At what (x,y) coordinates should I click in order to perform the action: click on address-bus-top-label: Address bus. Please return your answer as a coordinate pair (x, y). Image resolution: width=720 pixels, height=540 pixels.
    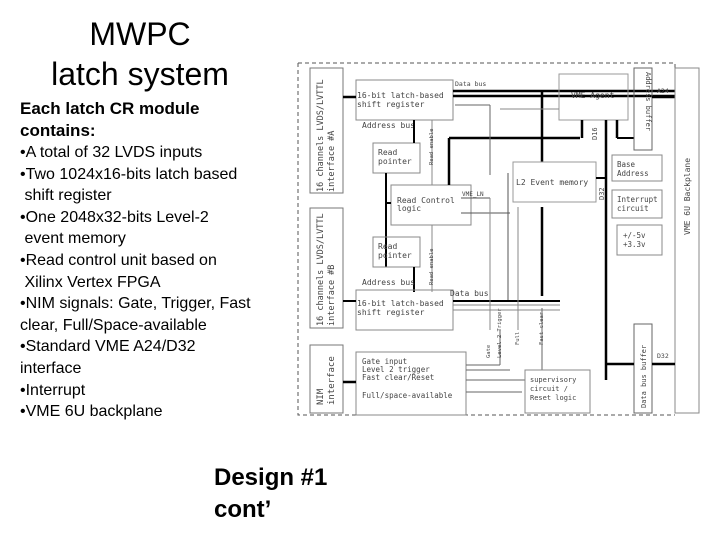
    Looking at the image, I should click on (388, 125).